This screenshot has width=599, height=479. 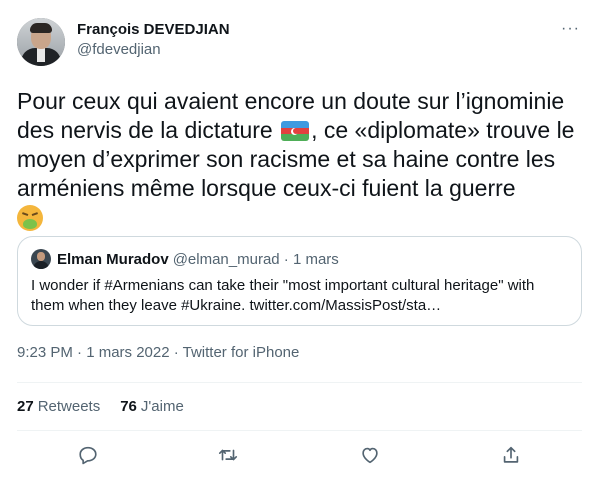 I want to click on likes-stat: 76 J'aime, so click(x=152, y=406).